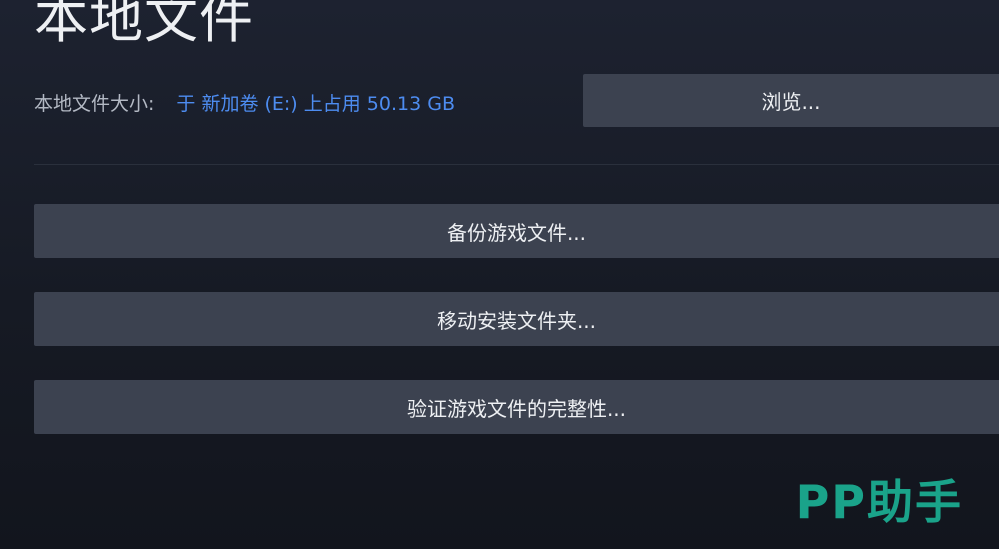 The height and width of the screenshot is (549, 999). I want to click on local-file-size-value: 于 新加卷 (E:) 上占用 50.13 GB, so click(315, 103).